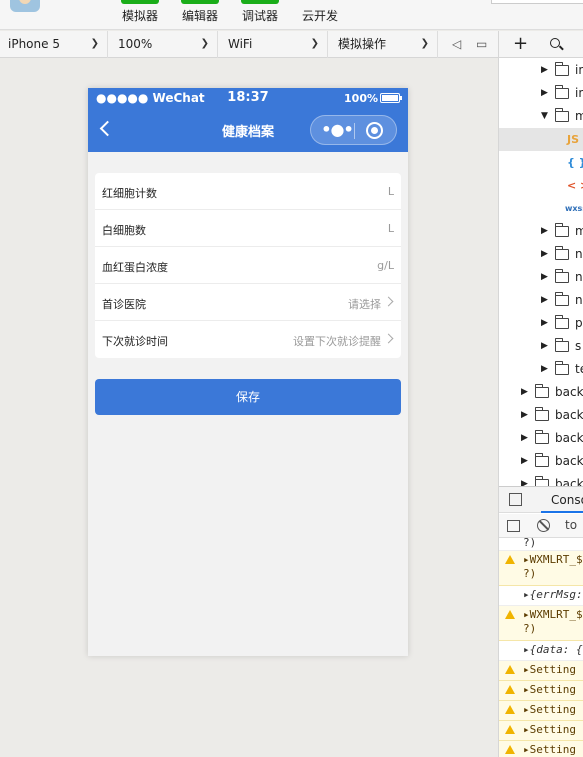 The height and width of the screenshot is (757, 583). I want to click on user-avatar, so click(25, 6).